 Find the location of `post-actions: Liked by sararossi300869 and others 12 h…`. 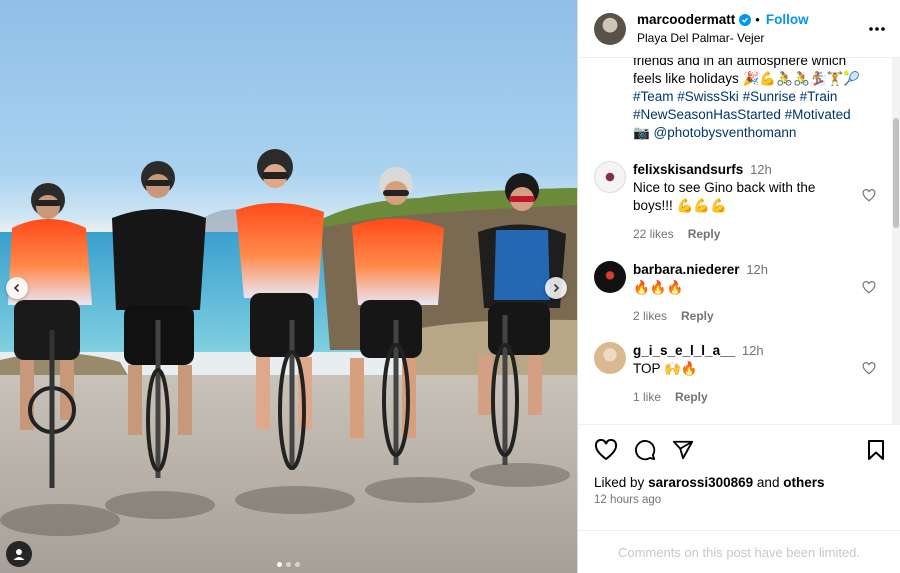

post-actions: Liked by sararossi300869 and others 12 h… is located at coordinates (739, 477).